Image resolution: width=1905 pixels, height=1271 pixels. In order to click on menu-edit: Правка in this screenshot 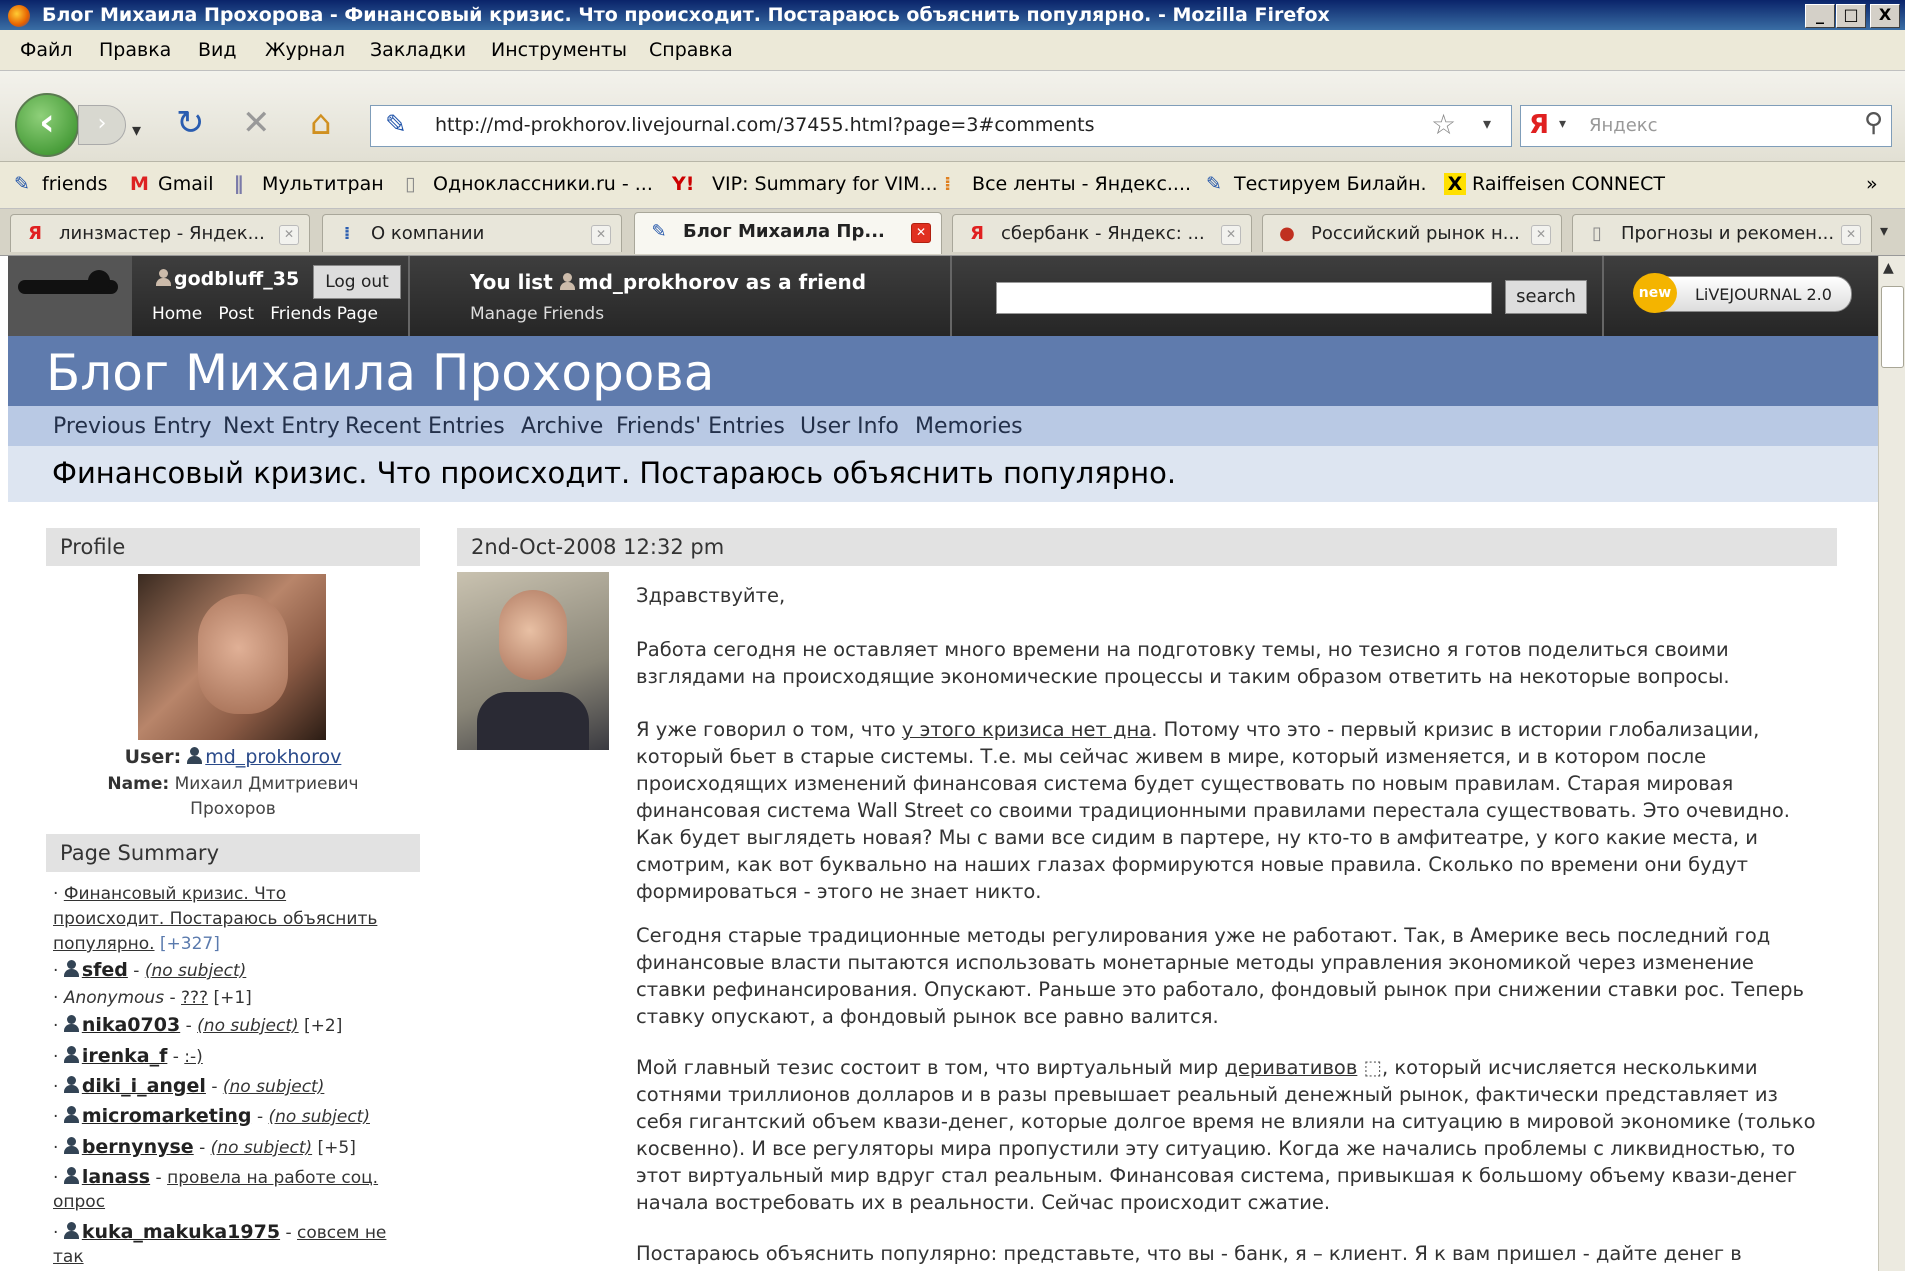, I will do `click(135, 50)`.